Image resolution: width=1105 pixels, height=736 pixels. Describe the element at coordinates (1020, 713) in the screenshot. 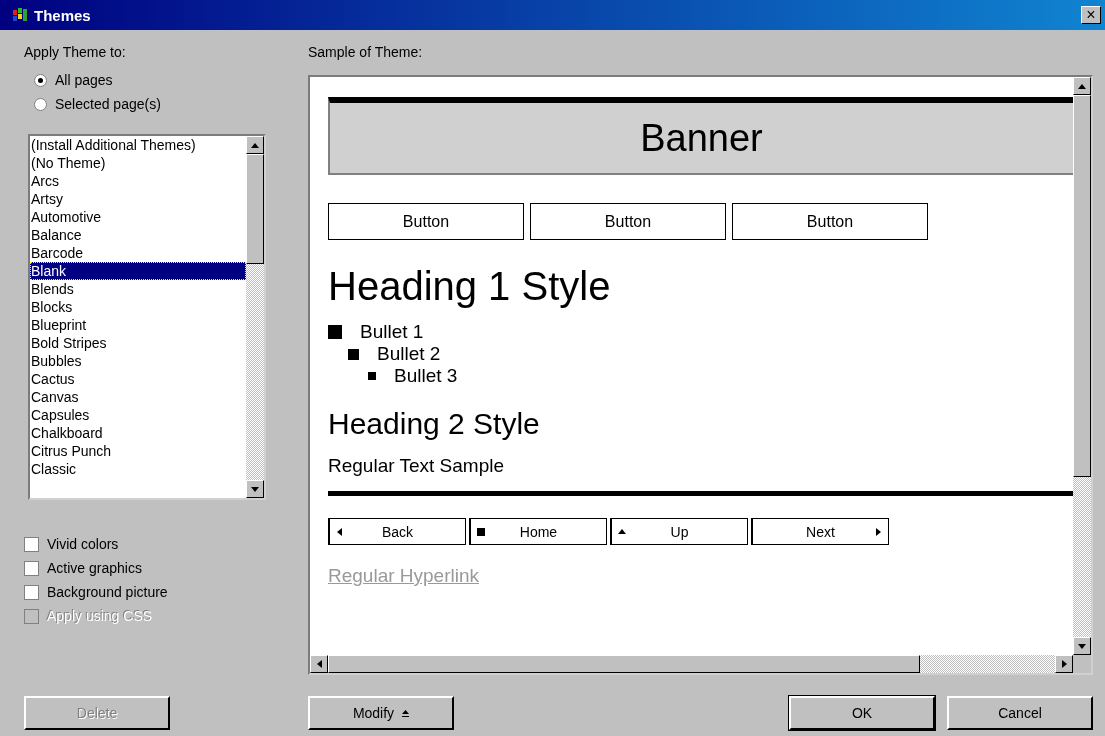

I see `cancel-button: Cancel` at that location.